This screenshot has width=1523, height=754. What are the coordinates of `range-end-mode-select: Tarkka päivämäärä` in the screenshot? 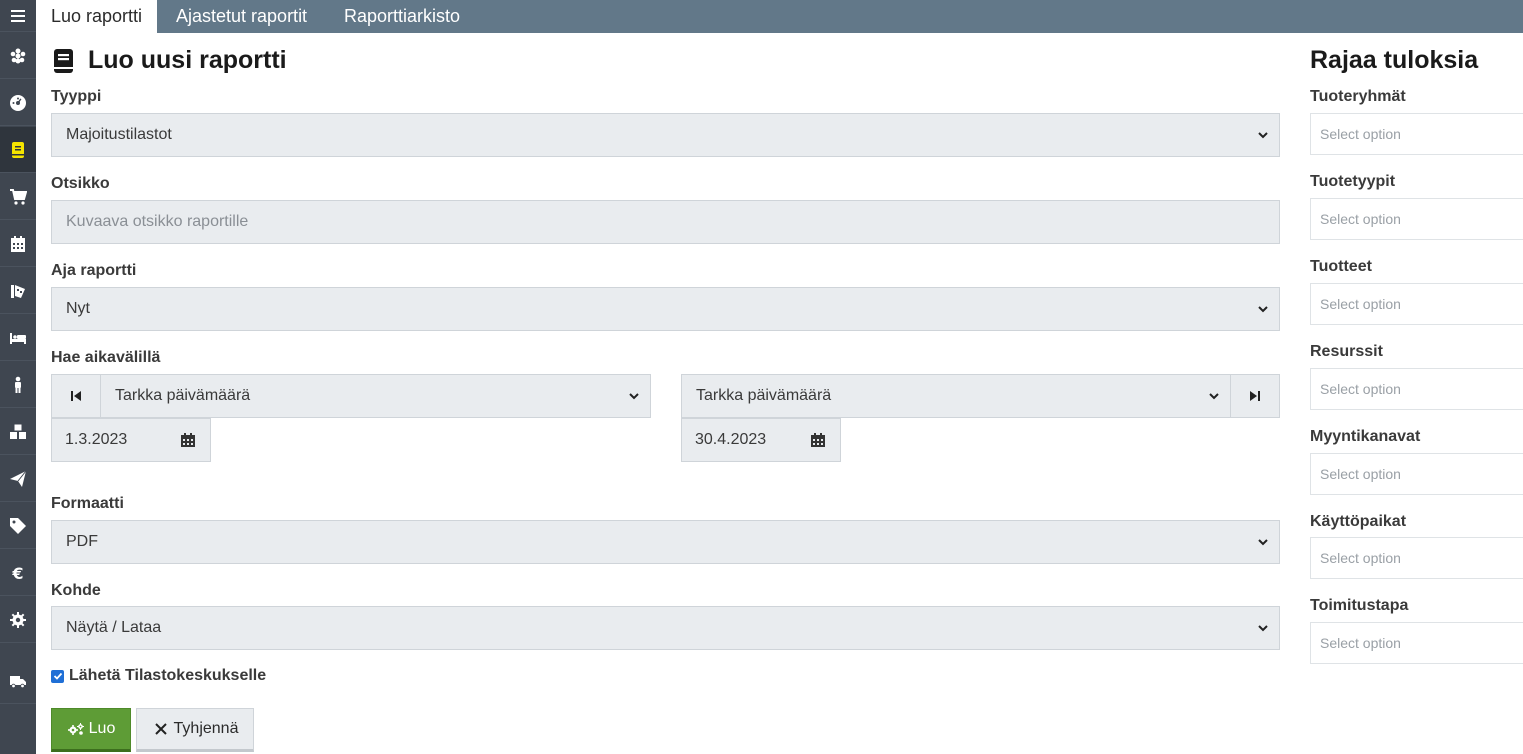 It's located at (956, 396).